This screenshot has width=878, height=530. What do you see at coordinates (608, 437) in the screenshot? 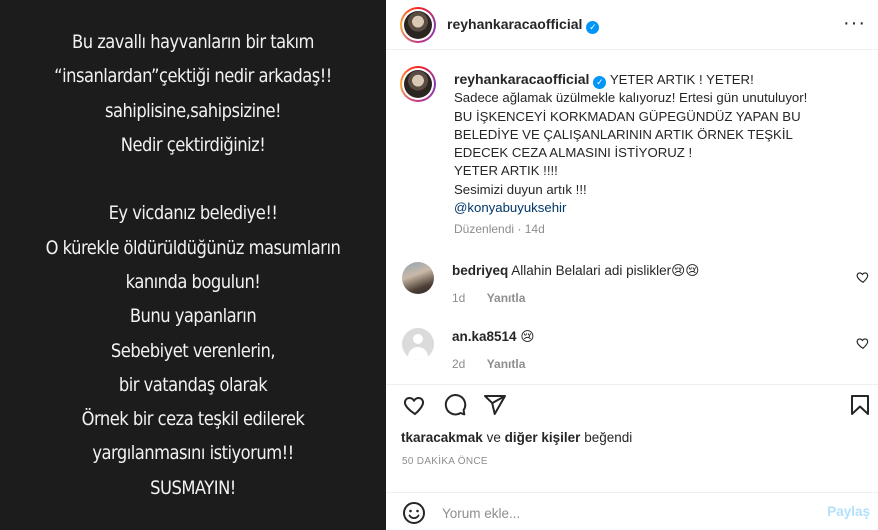
I see `likes-verb: beğendi` at bounding box center [608, 437].